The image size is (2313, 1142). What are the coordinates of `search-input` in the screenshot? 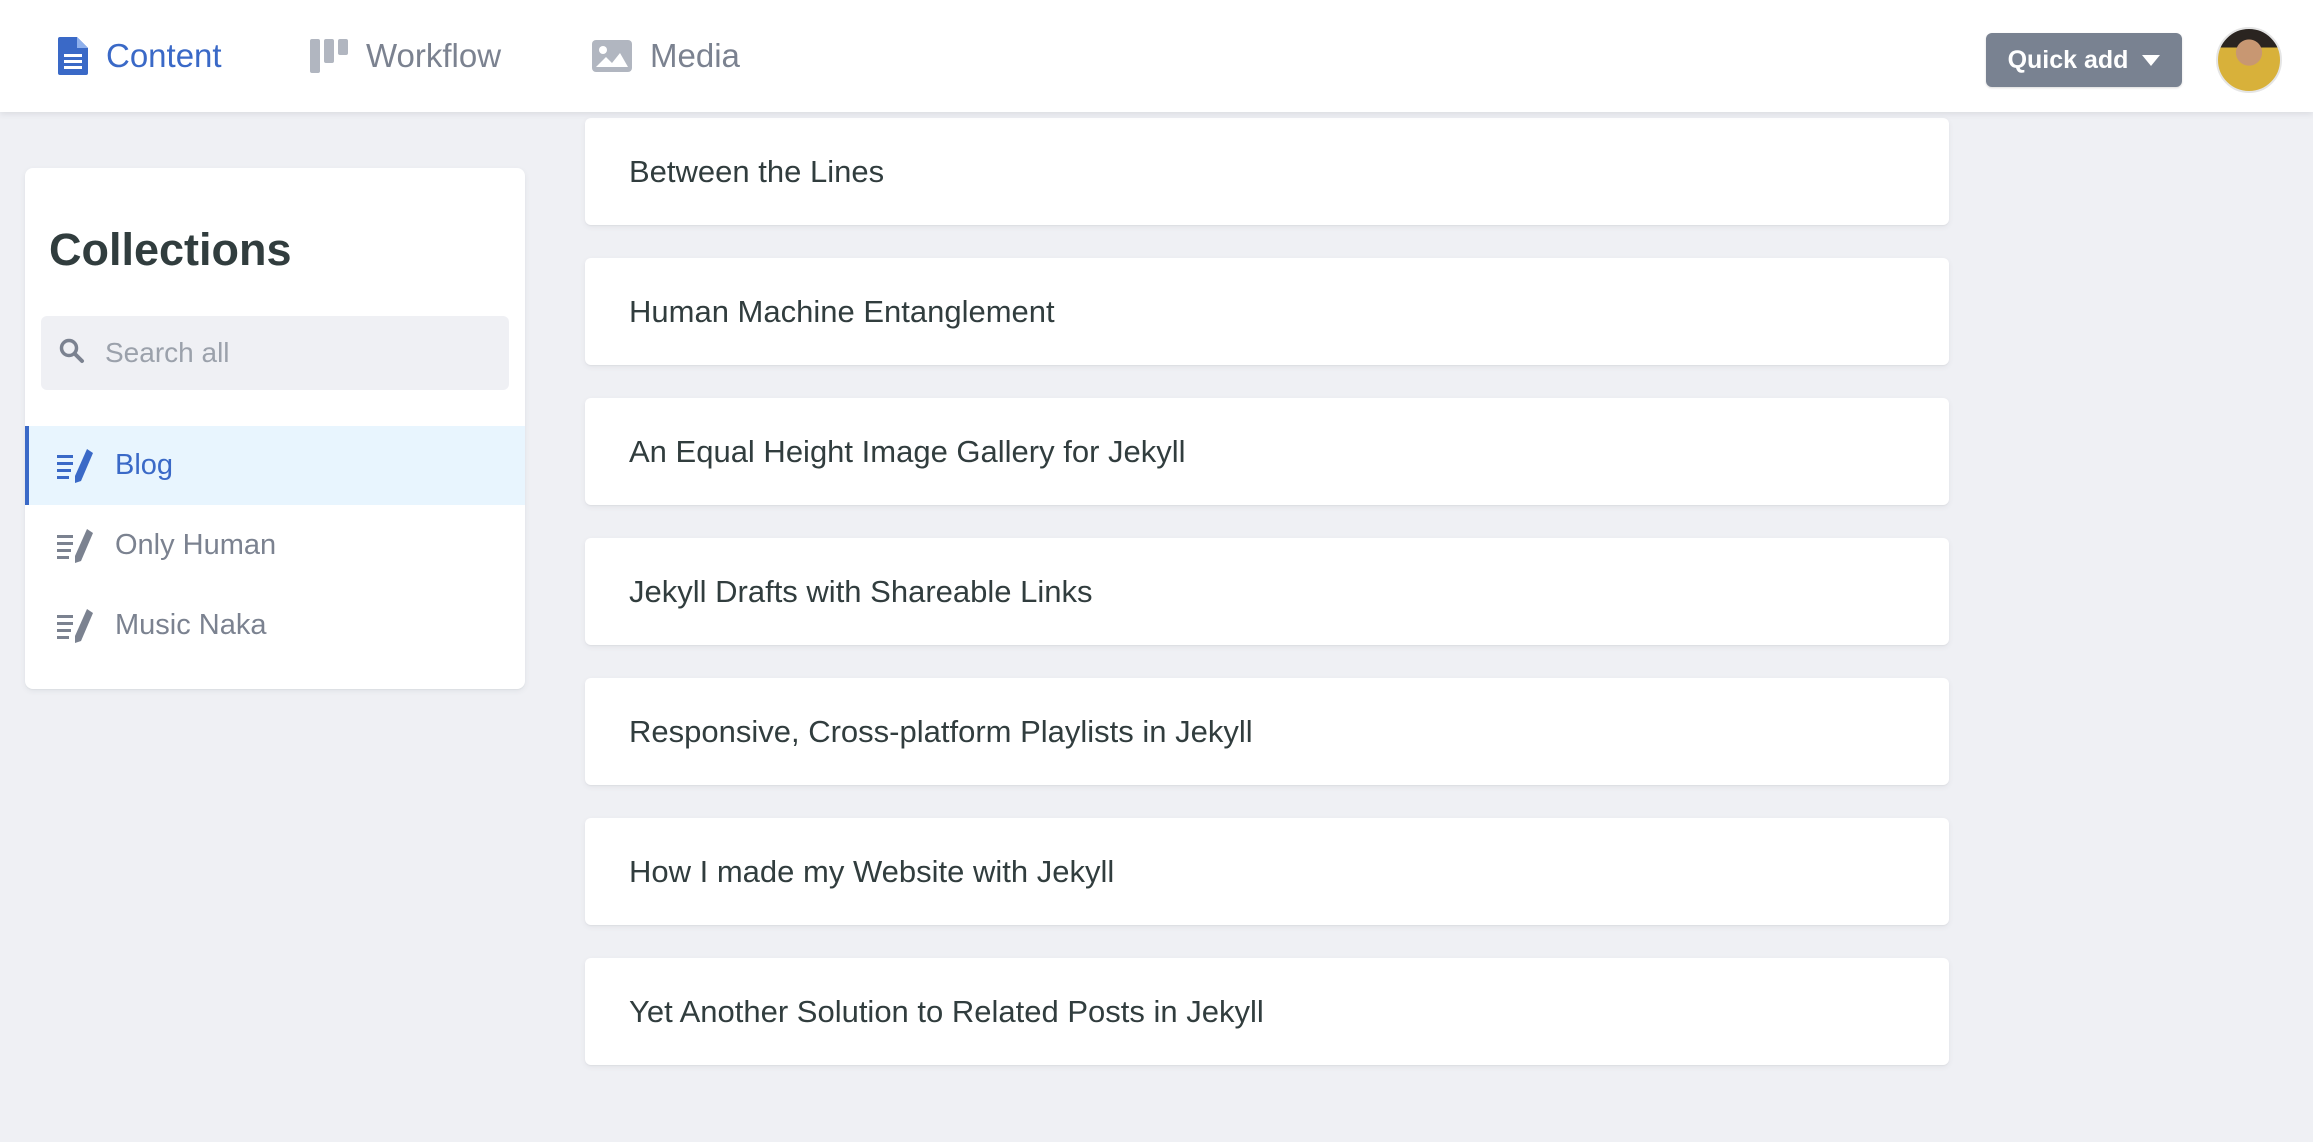 It's located at (295, 353).